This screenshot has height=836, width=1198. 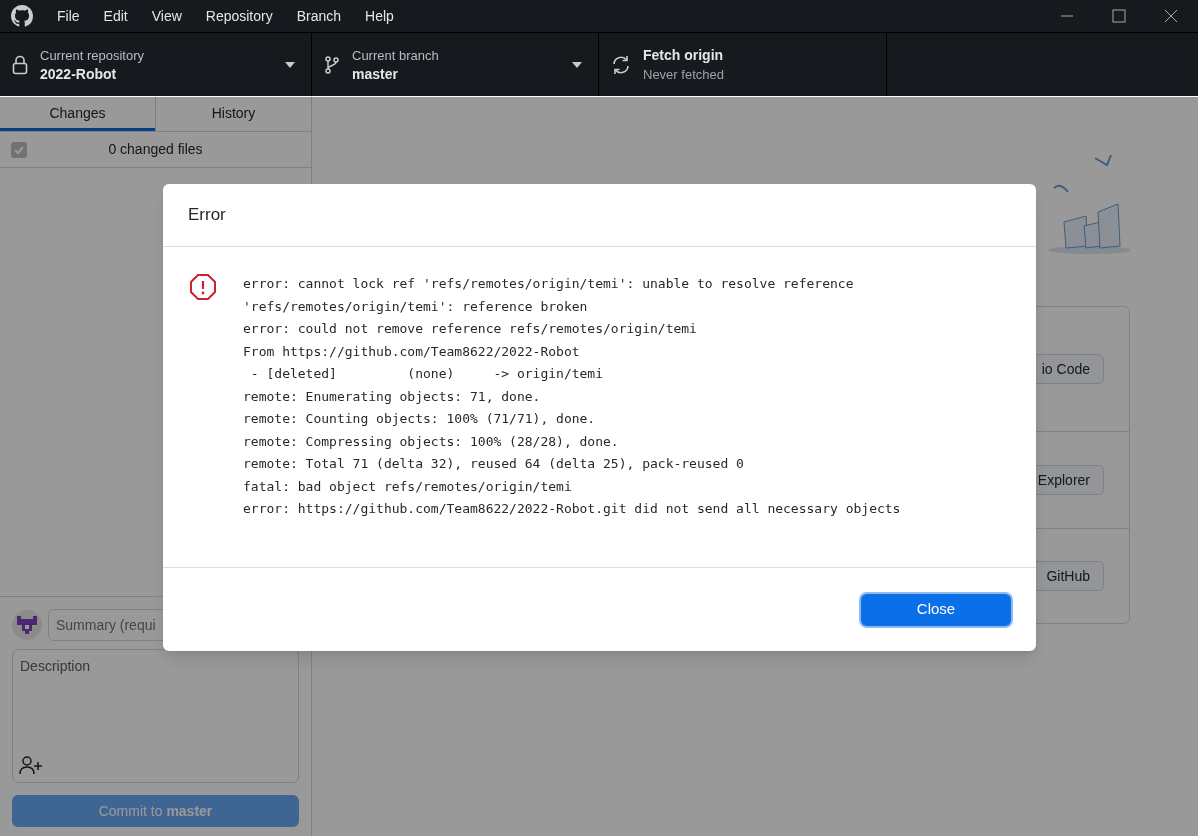 I want to click on tab: Changes, so click(x=77, y=113).